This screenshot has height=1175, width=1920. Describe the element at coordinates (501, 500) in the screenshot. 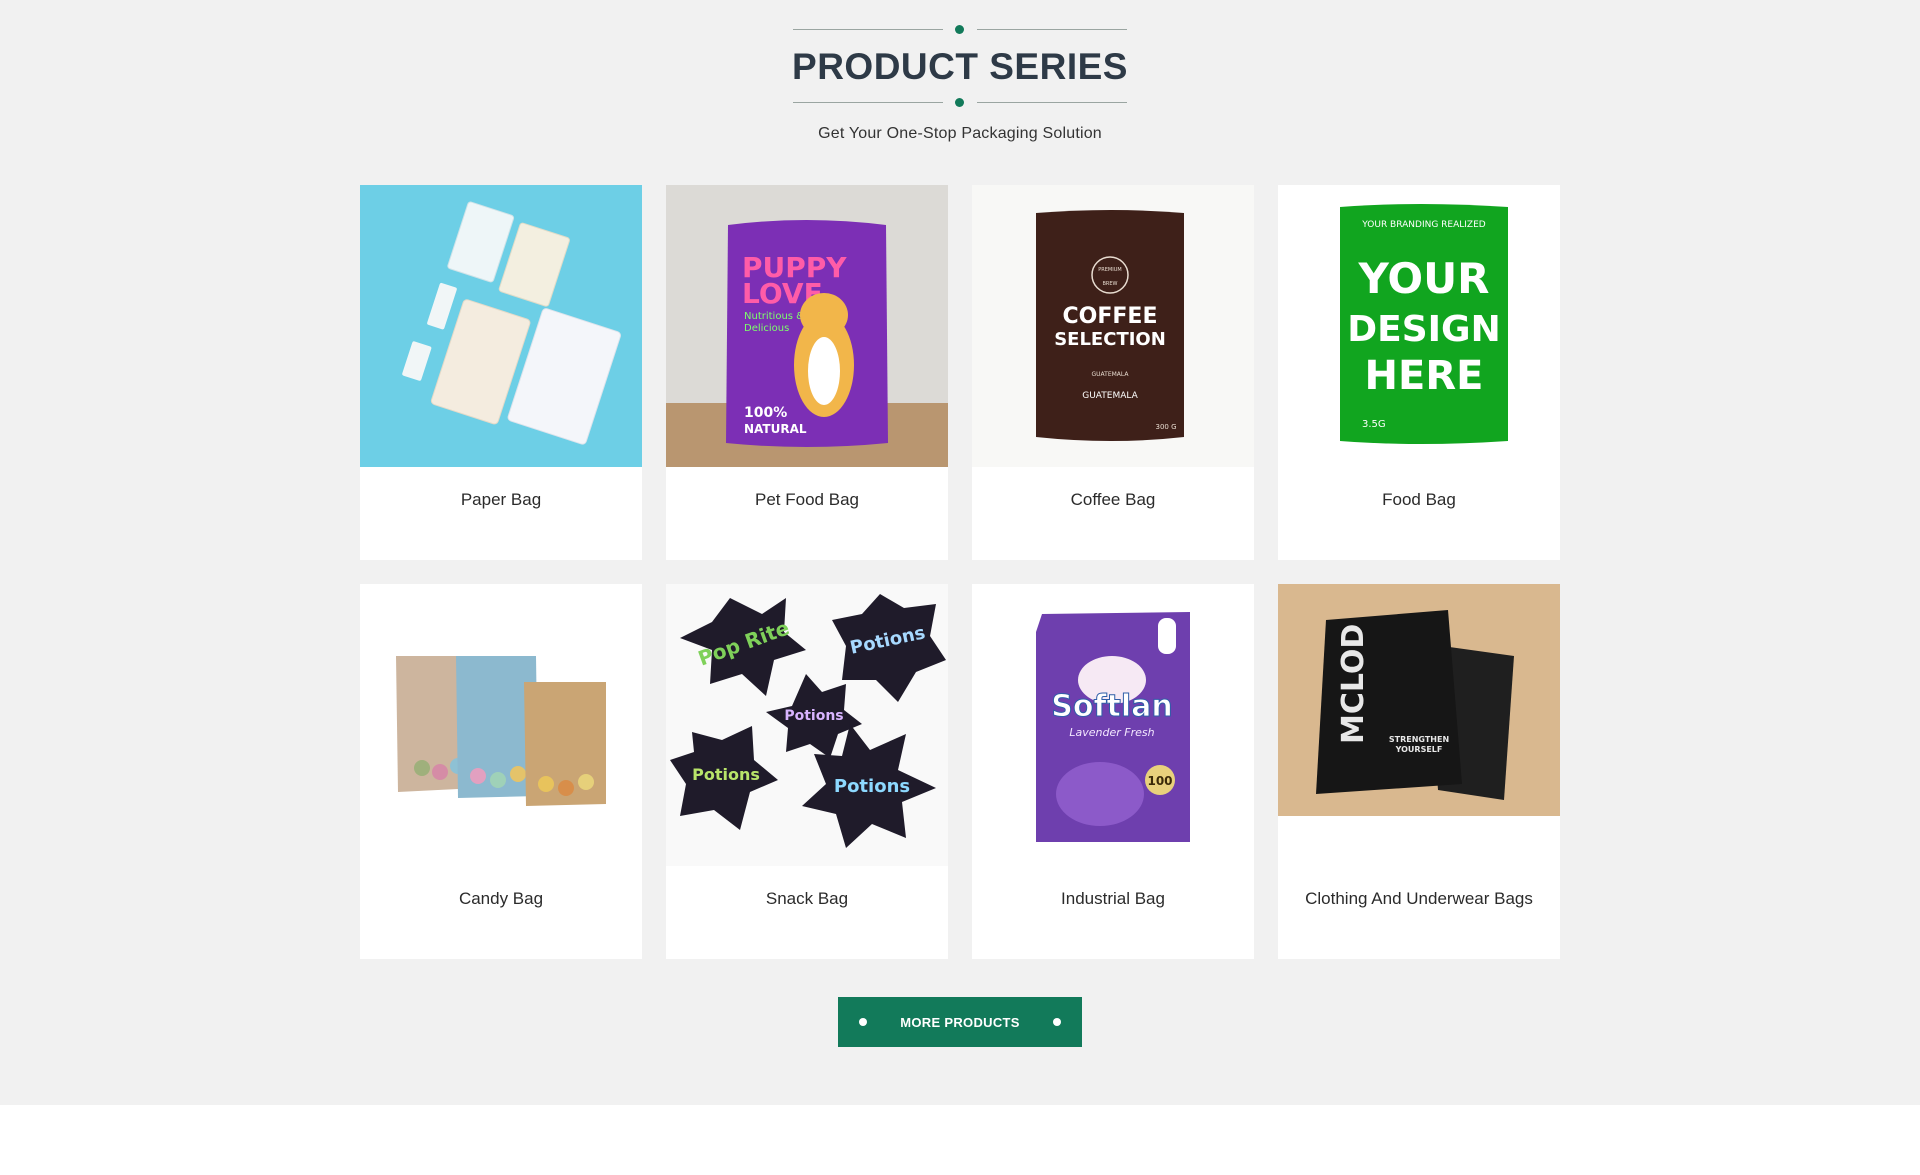

I see `product-label: Paper Bag` at that location.